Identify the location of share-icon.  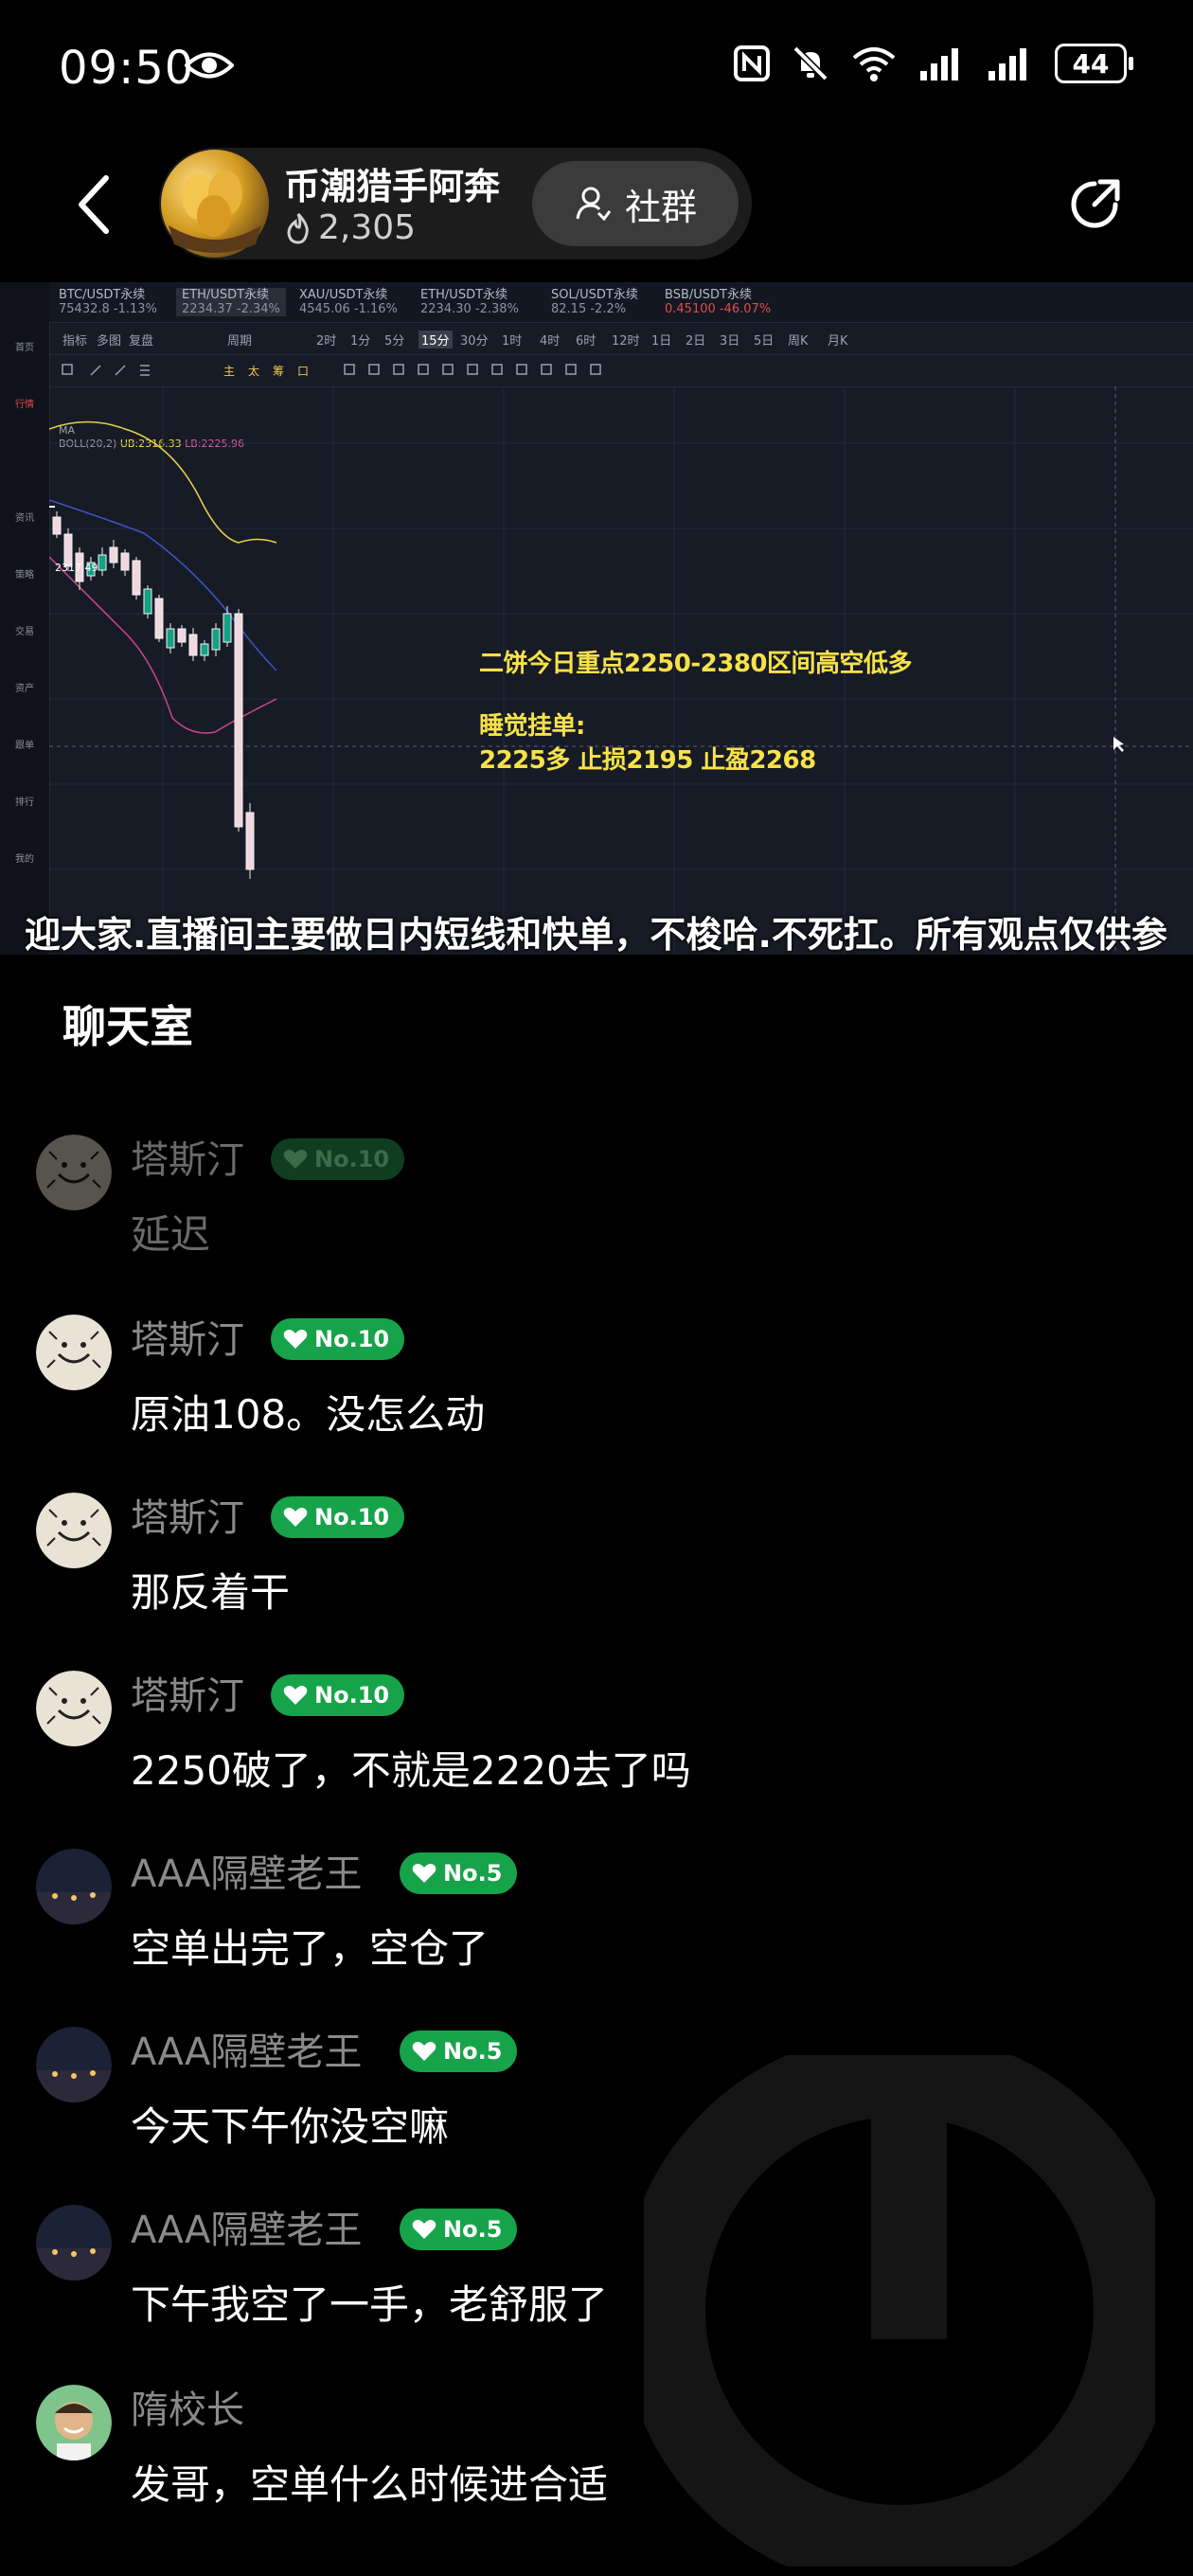
(1094, 204).